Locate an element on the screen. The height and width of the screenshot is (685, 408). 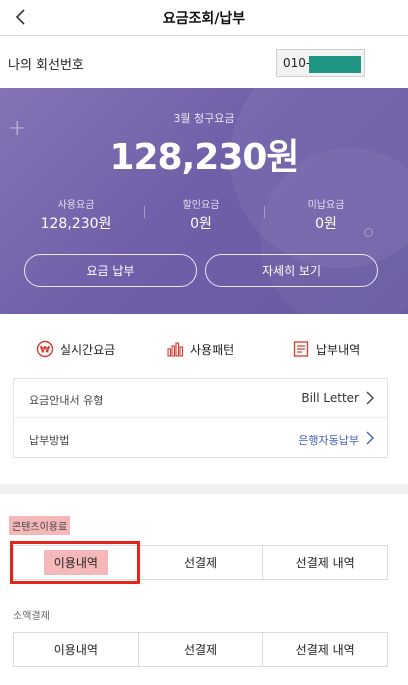
billing-info-card: 요금안내서 유형 Bill Letter 납부방법 은행자동납부 is located at coordinates (200, 418).